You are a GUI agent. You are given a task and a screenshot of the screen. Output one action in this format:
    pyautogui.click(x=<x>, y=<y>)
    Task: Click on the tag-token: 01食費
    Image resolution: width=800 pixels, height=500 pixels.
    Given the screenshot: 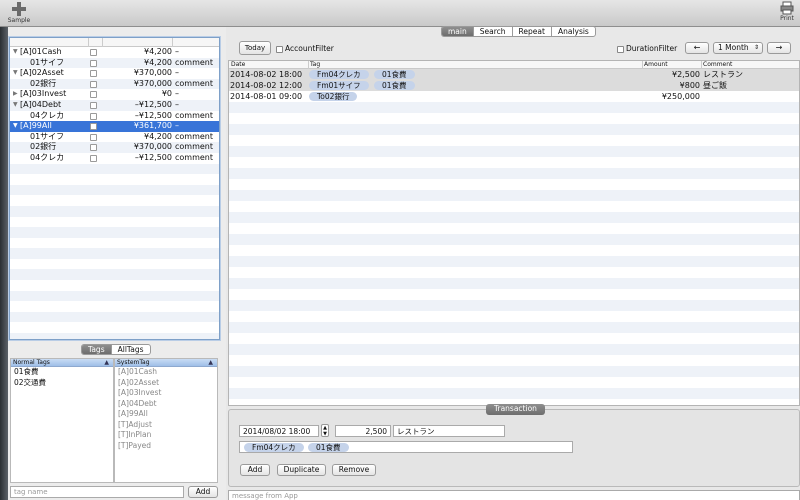 What is the action you would take?
    pyautogui.click(x=328, y=447)
    